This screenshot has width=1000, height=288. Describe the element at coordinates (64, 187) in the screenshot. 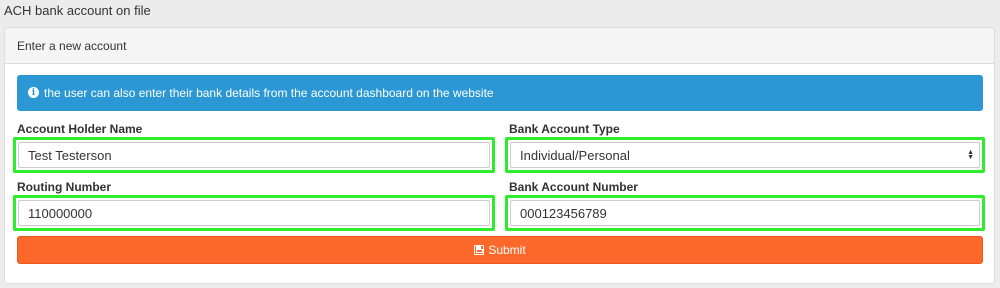

I see `routing-number-label: Routing Number` at that location.